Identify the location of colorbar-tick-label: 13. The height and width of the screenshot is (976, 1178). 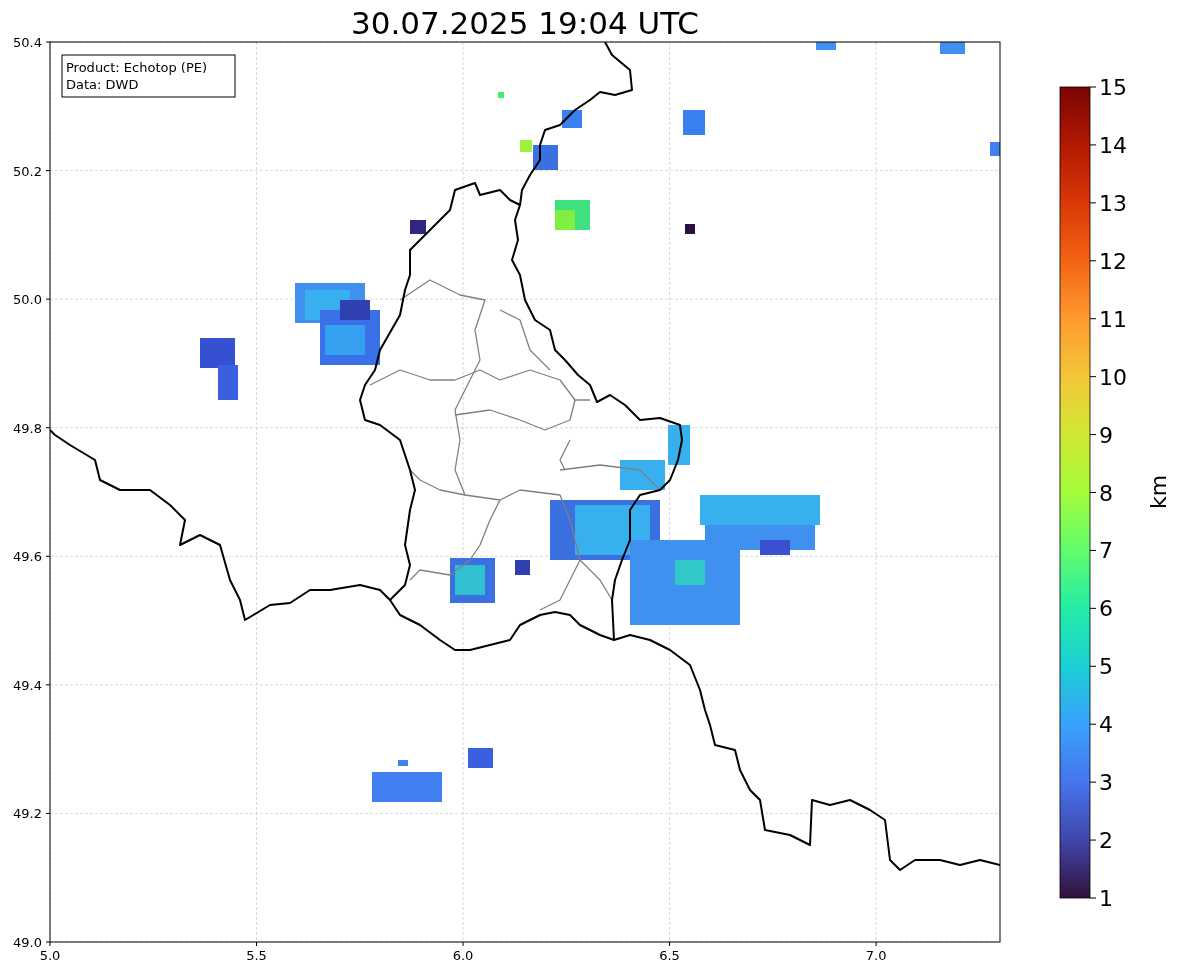
(1113, 203).